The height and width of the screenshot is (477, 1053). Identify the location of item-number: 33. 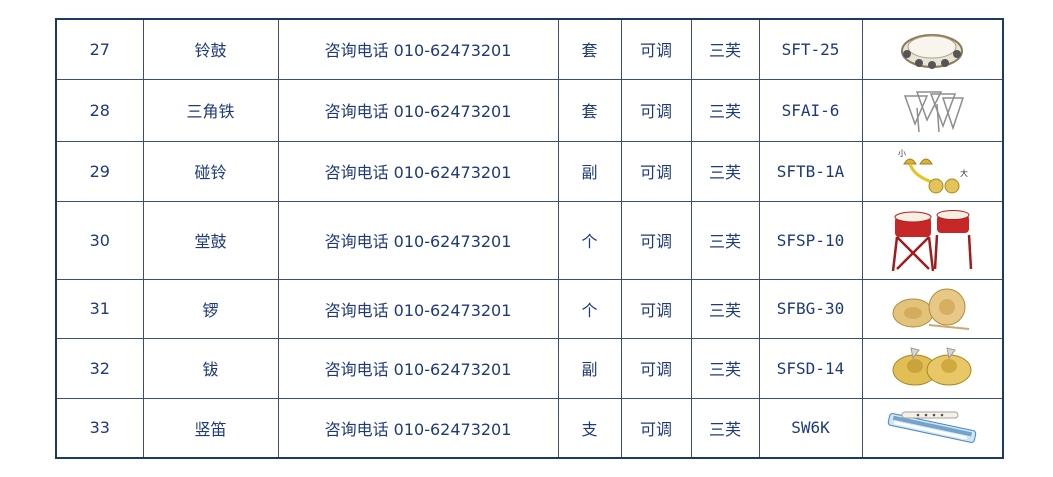
(99, 428).